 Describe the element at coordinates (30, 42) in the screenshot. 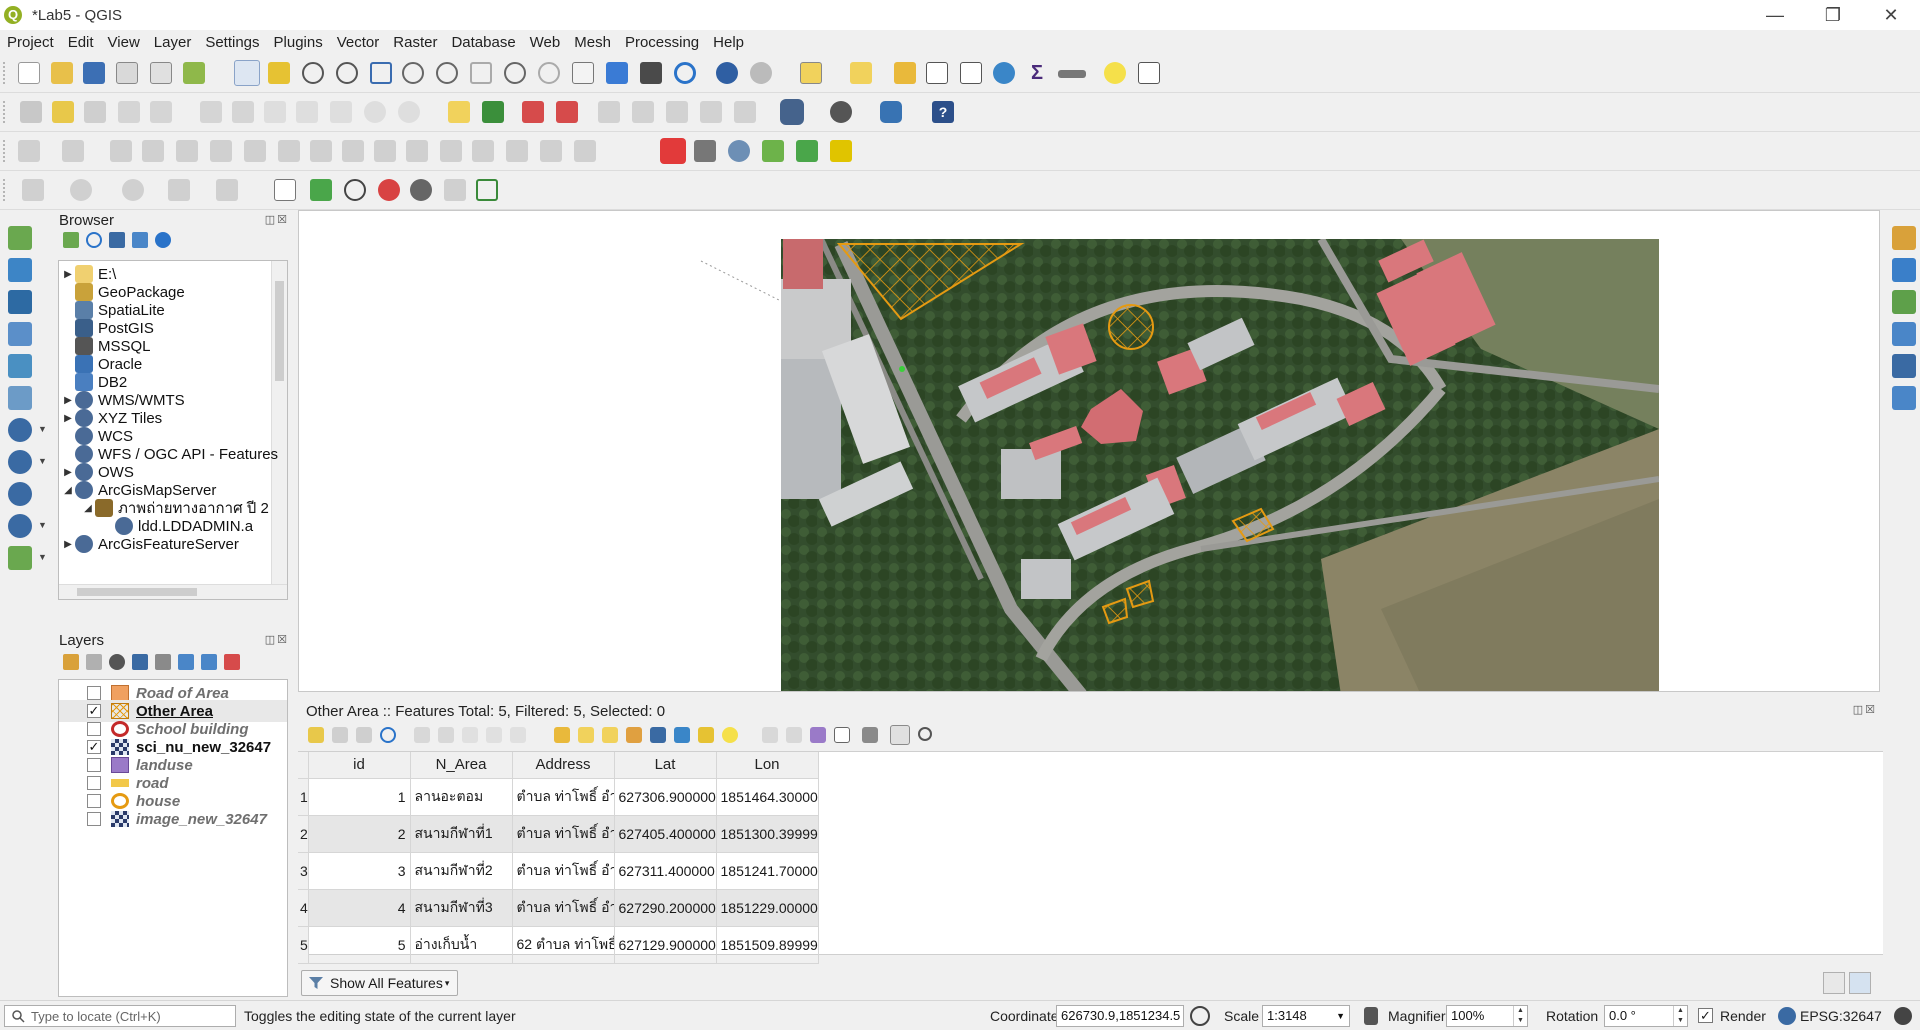

I see `menu-project: Project` at that location.